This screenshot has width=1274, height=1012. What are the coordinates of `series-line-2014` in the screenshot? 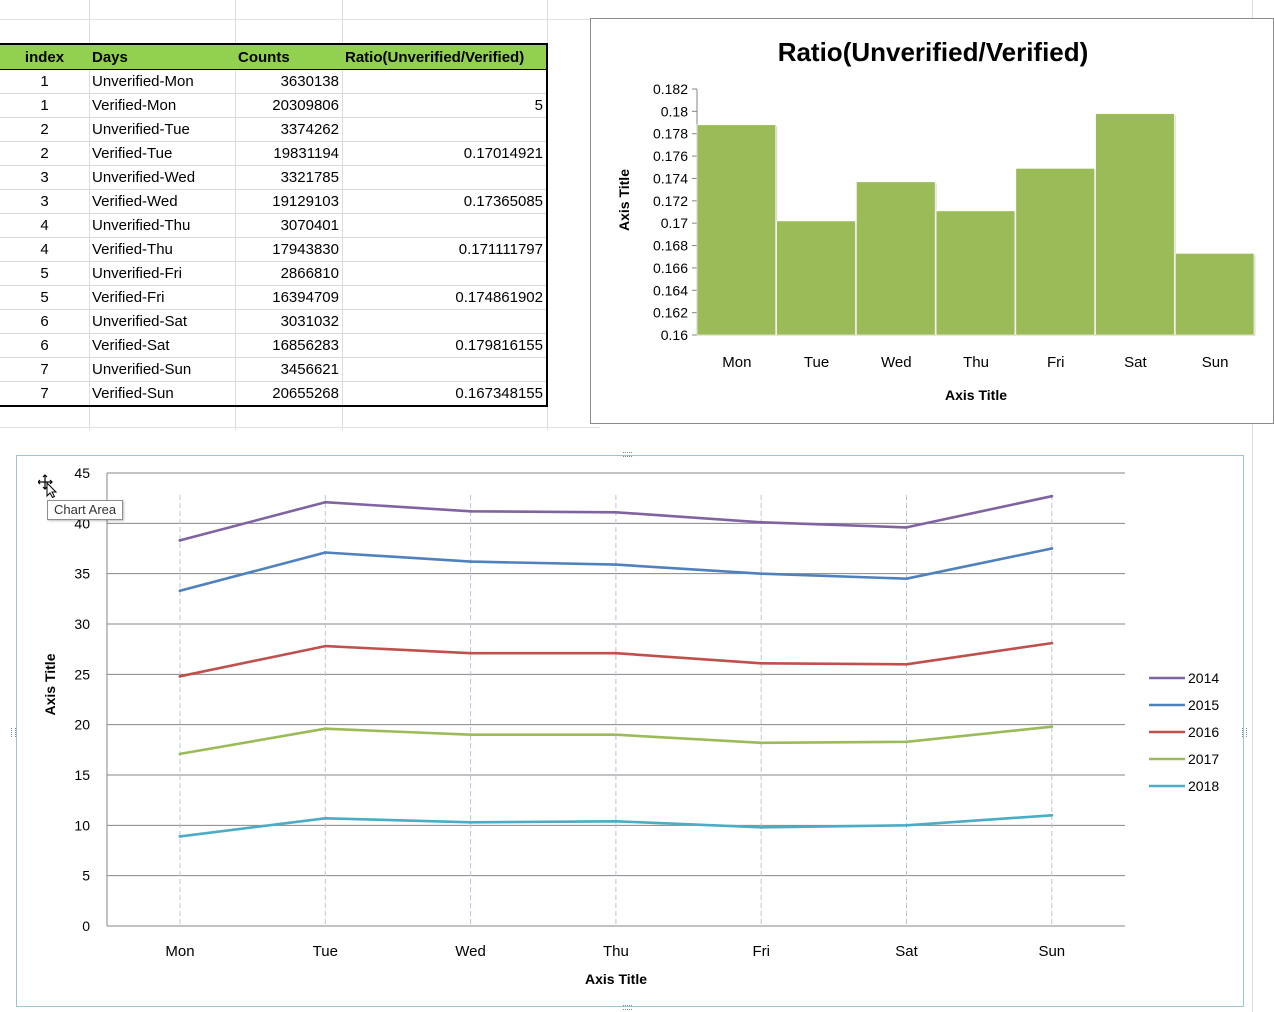 It's located at (616, 518).